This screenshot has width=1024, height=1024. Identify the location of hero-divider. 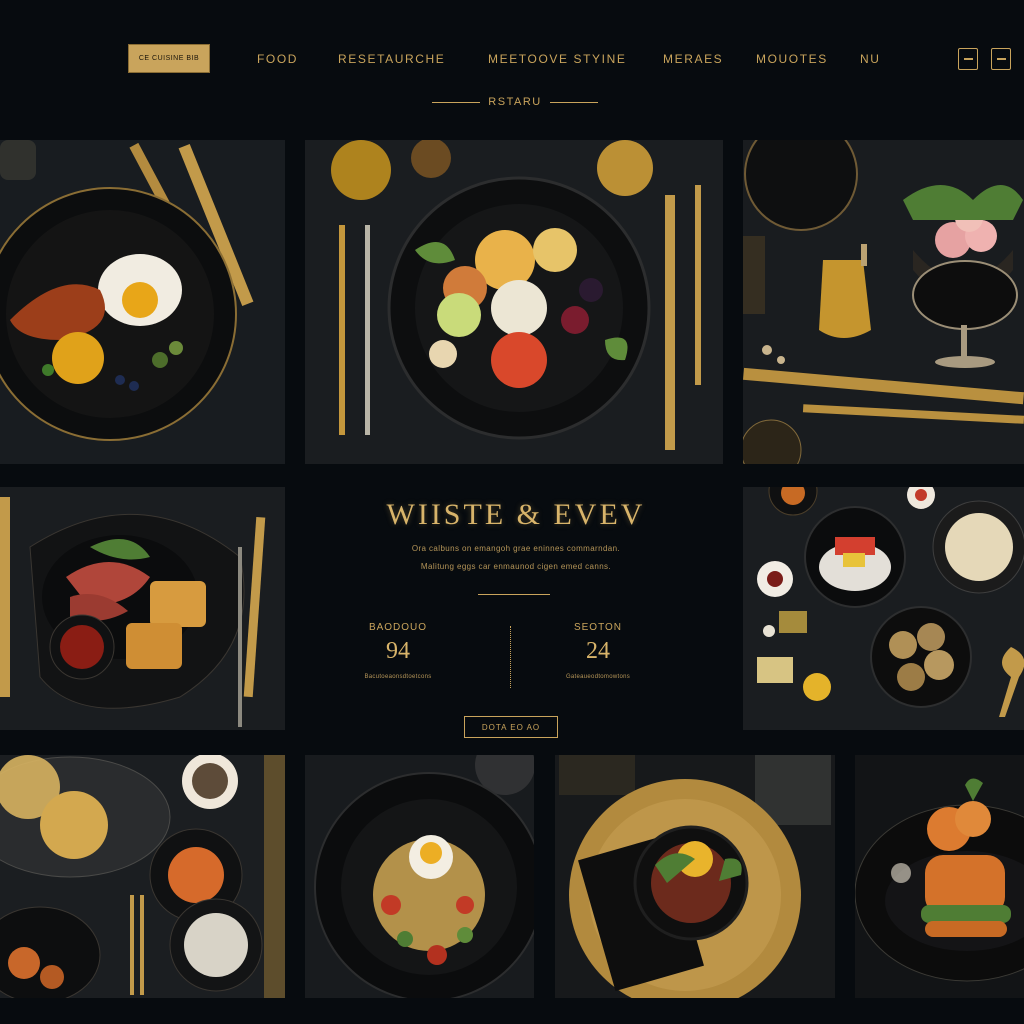
(514, 594).